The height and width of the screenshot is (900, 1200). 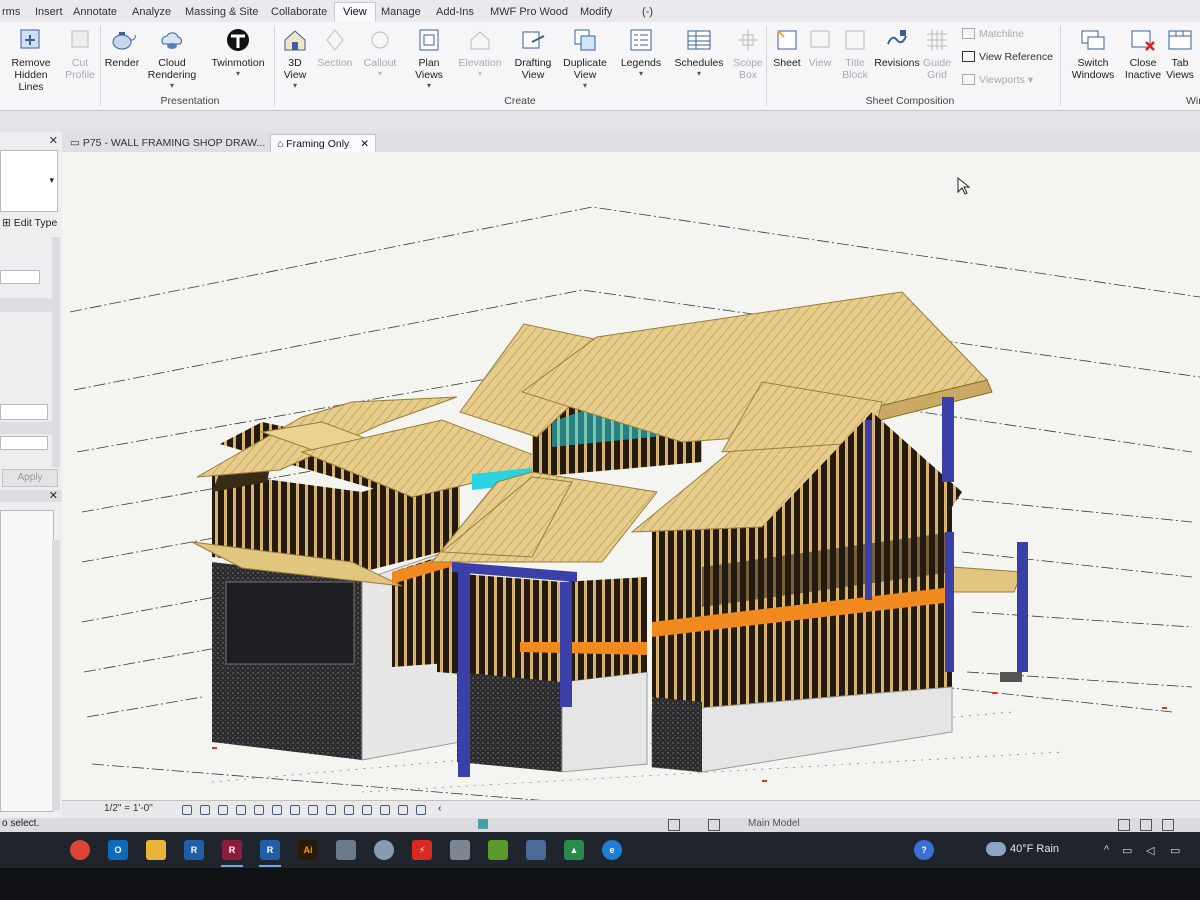 What do you see at coordinates (993, 34) in the screenshot?
I see `matchline-button: Matchline` at bounding box center [993, 34].